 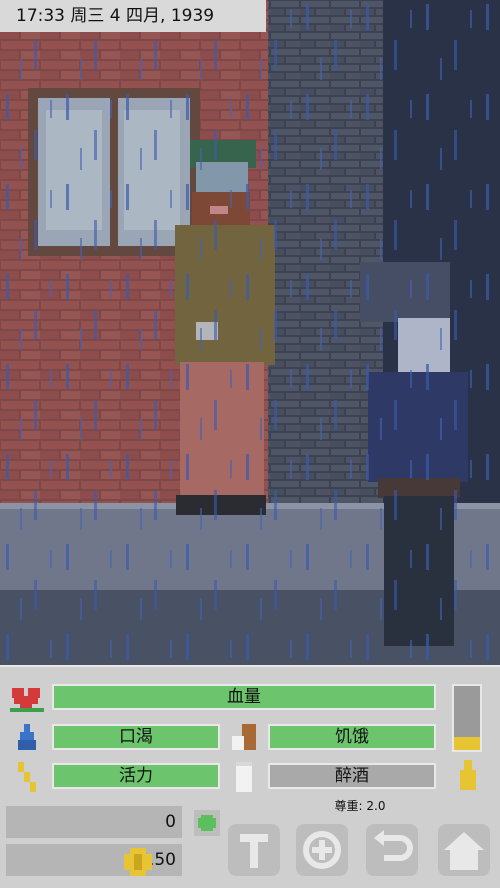 I want to click on money-field: 2.50, so click(x=94, y=860).